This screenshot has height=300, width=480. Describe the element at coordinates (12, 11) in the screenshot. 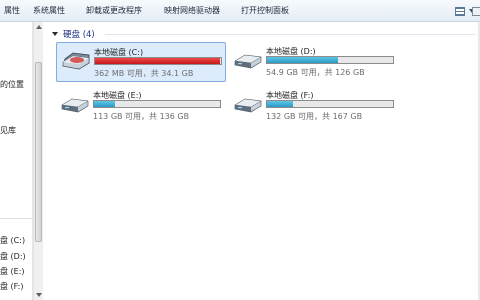

I see `properties-button: 属性` at that location.